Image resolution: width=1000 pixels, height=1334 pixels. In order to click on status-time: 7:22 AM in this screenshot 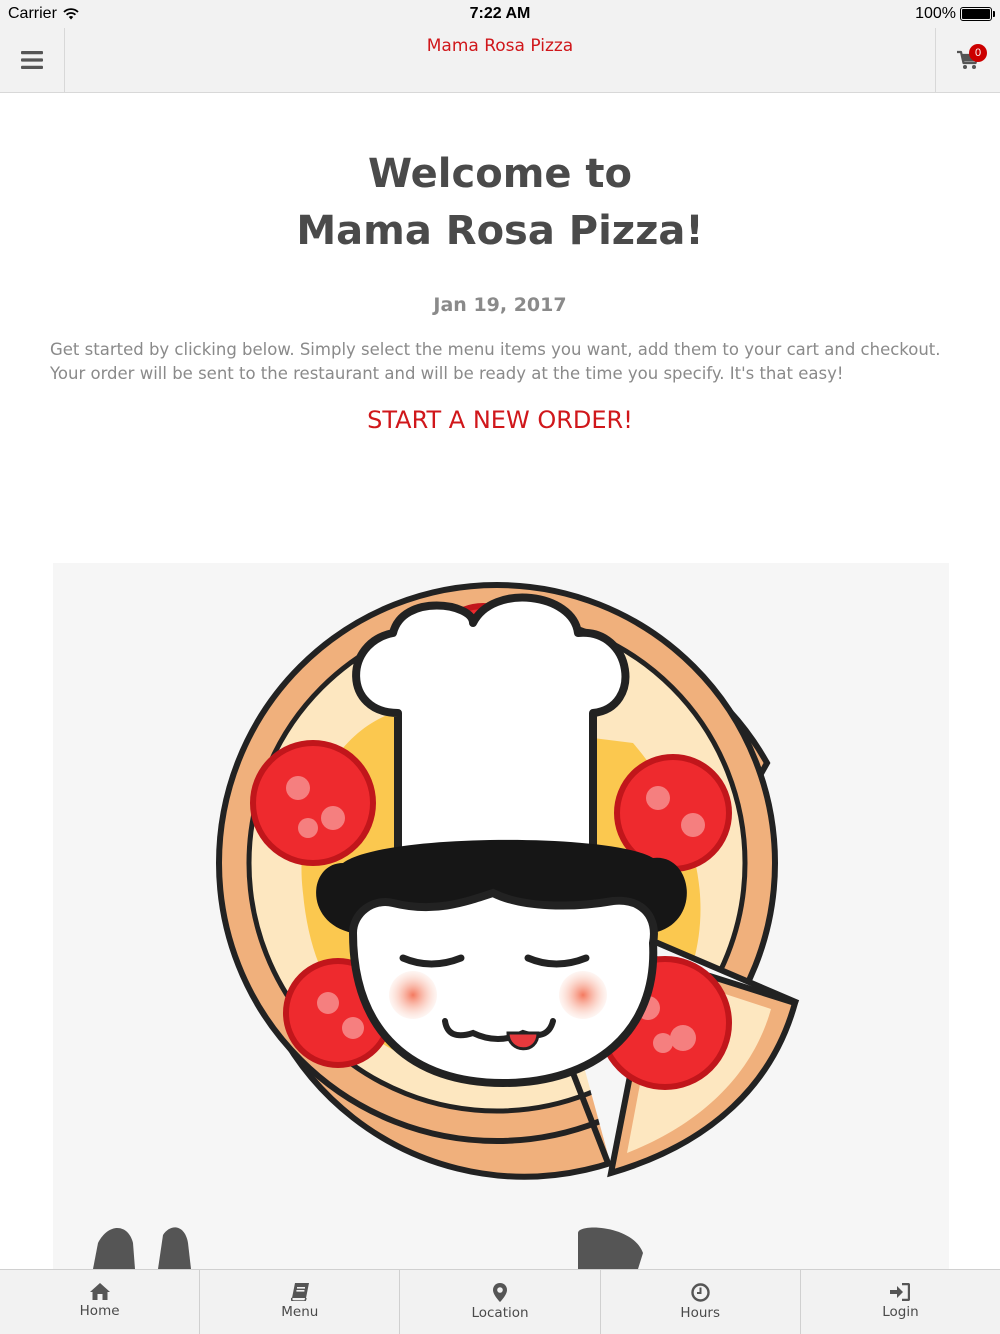, I will do `click(500, 13)`.